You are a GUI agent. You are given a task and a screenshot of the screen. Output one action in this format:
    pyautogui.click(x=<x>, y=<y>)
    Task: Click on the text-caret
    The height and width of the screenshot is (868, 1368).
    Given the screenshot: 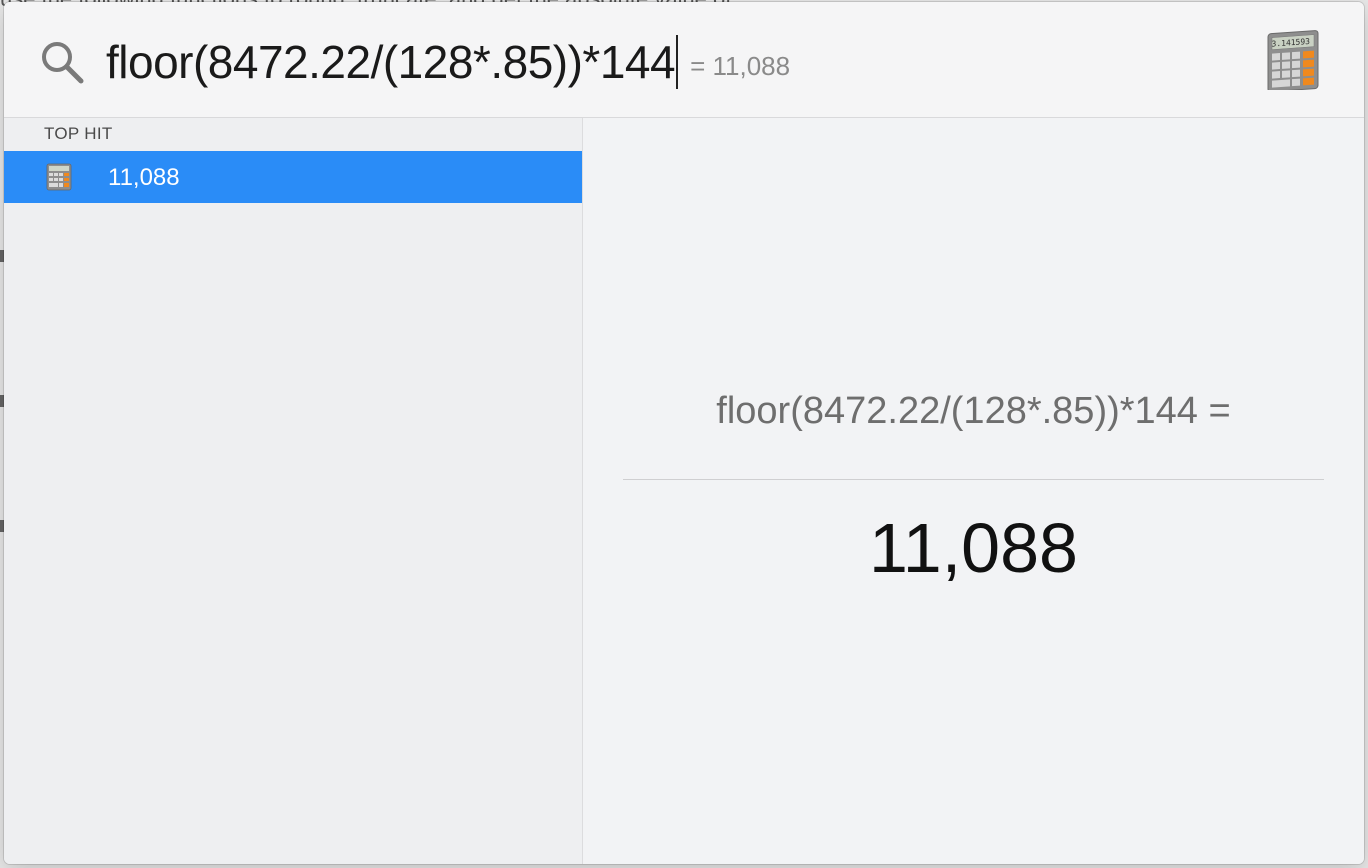 What is the action you would take?
    pyautogui.click(x=677, y=62)
    